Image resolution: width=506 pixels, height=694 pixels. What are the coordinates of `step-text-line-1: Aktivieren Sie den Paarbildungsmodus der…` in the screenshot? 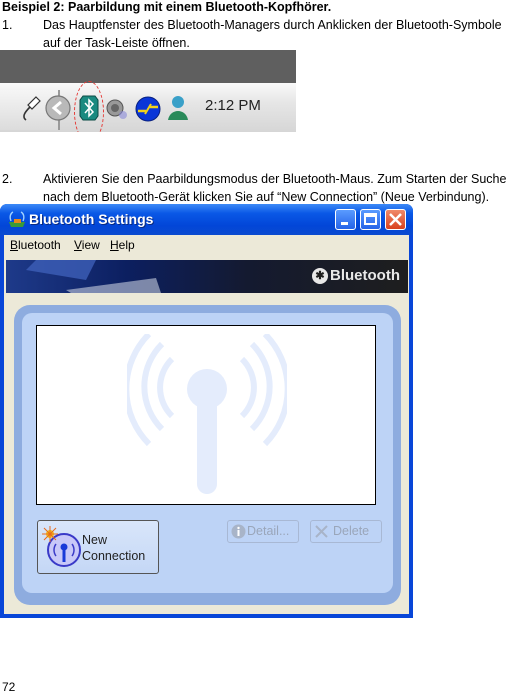 It's located at (274, 179).